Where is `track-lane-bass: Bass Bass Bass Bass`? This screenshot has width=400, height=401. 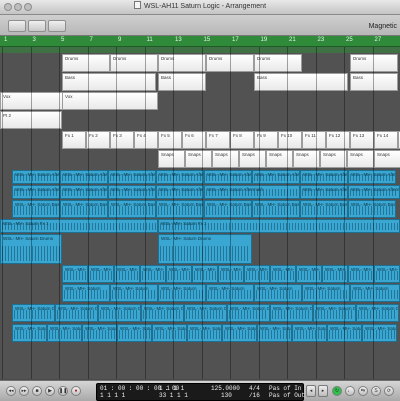 track-lane-bass: Bass Bass Bass Bass is located at coordinates (200, 82).